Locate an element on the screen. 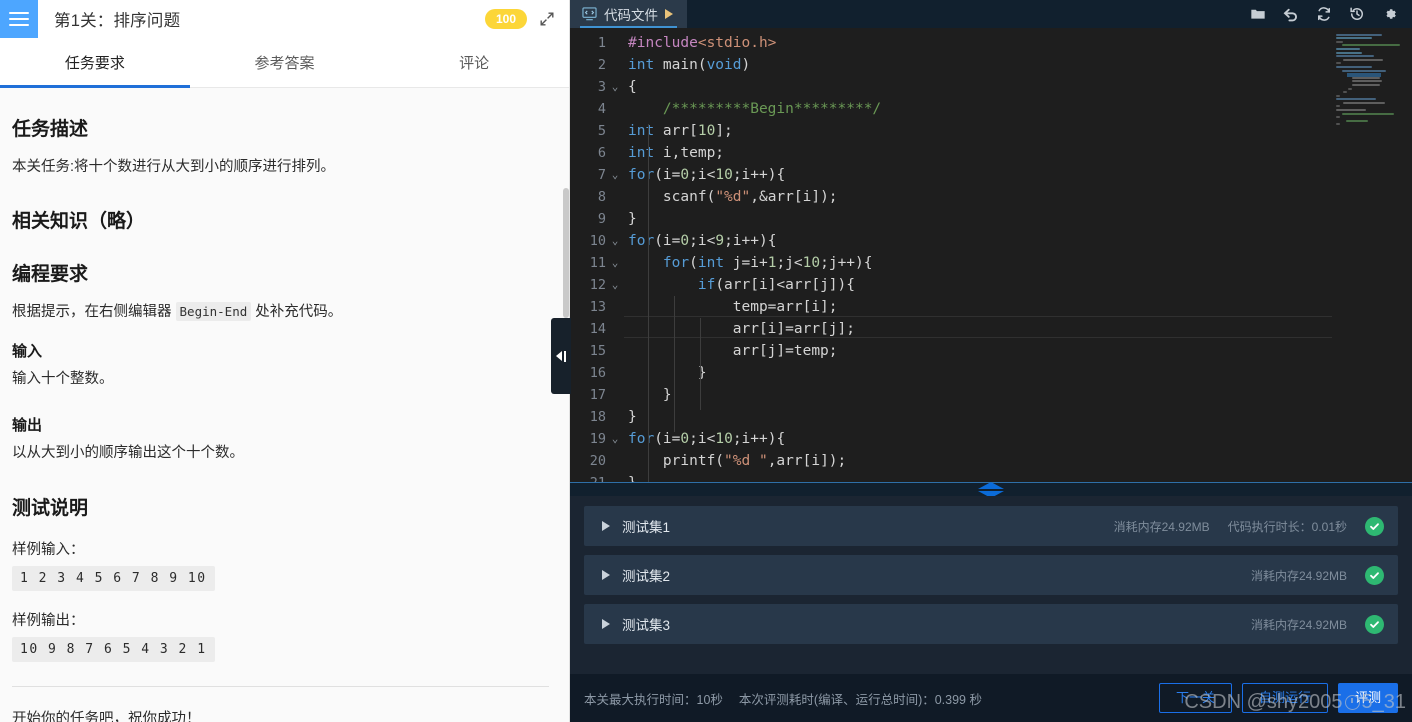  task-description-heading: 任务描述 is located at coordinates (50, 129).